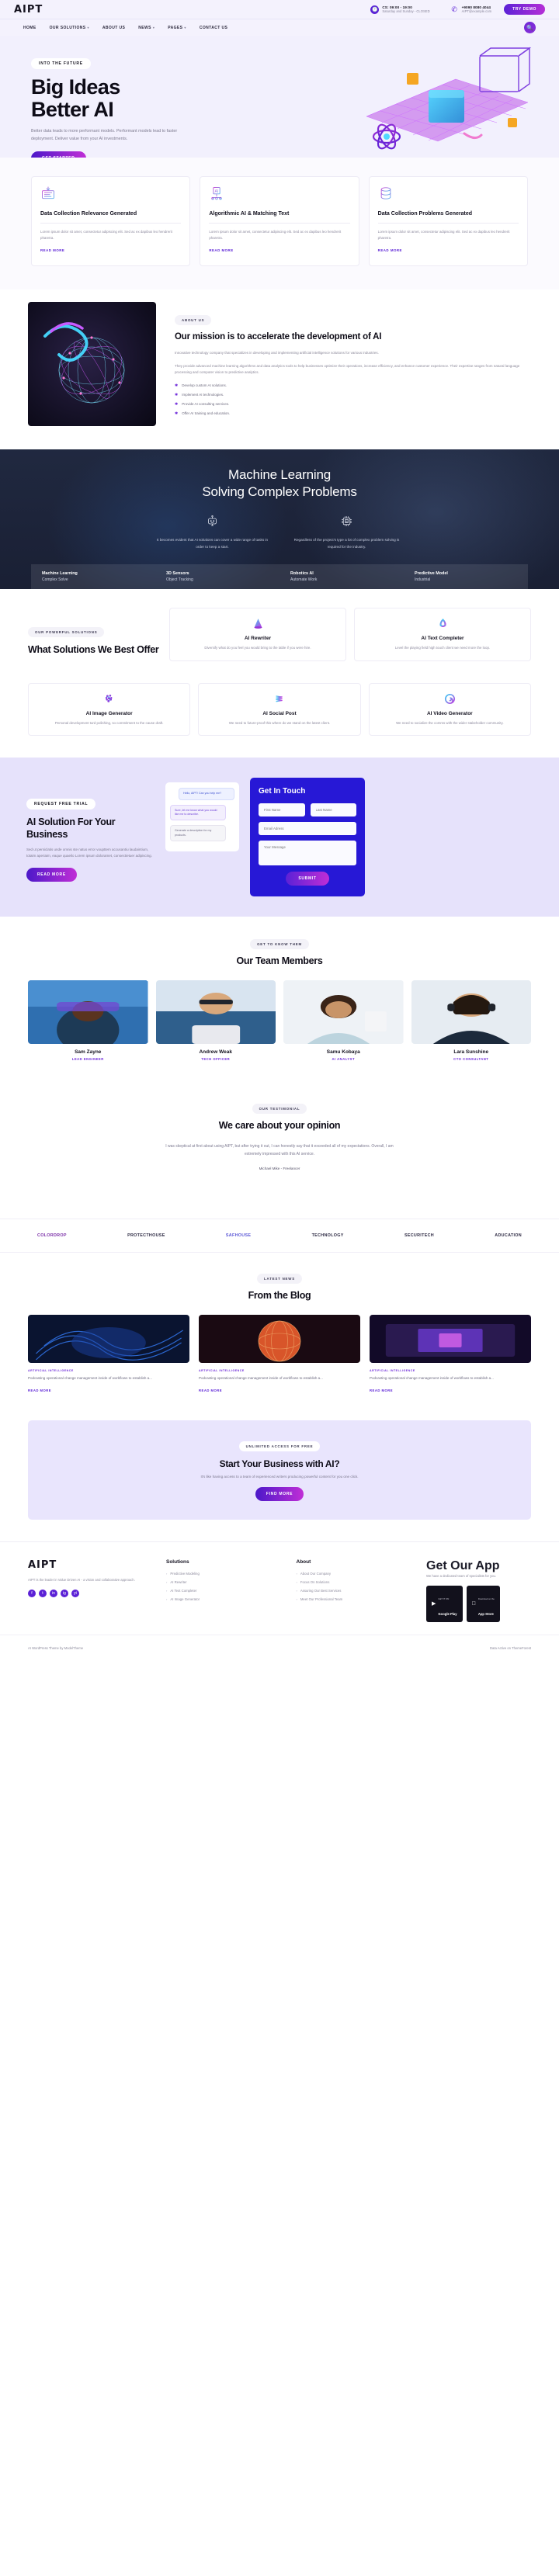 Image resolution: width=559 pixels, height=2576 pixels. What do you see at coordinates (279, 961) in the screenshot?
I see `team-title: Our Team Members` at bounding box center [279, 961].